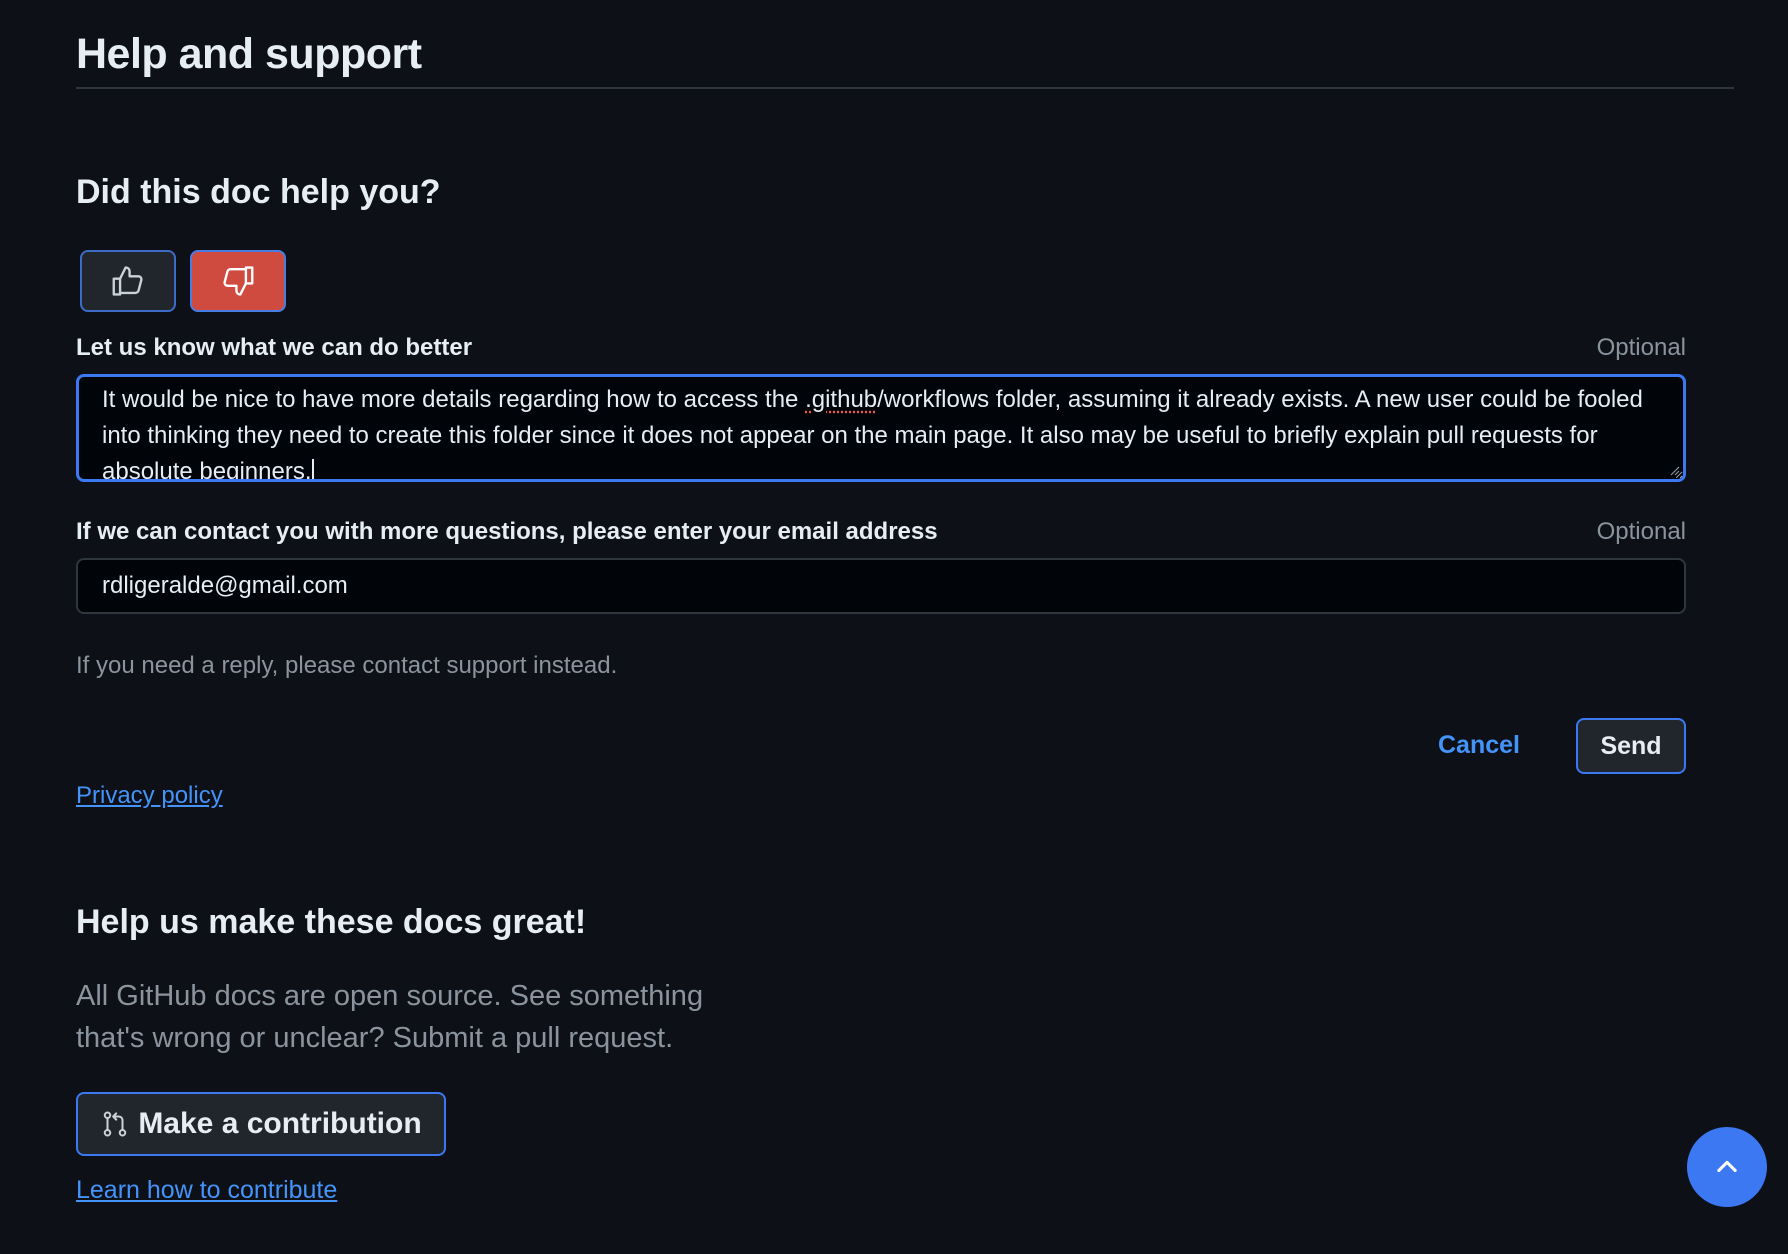 The image size is (1788, 1254). Describe the element at coordinates (280, 1123) in the screenshot. I see `make-contribution-label: Make a contribution` at that location.